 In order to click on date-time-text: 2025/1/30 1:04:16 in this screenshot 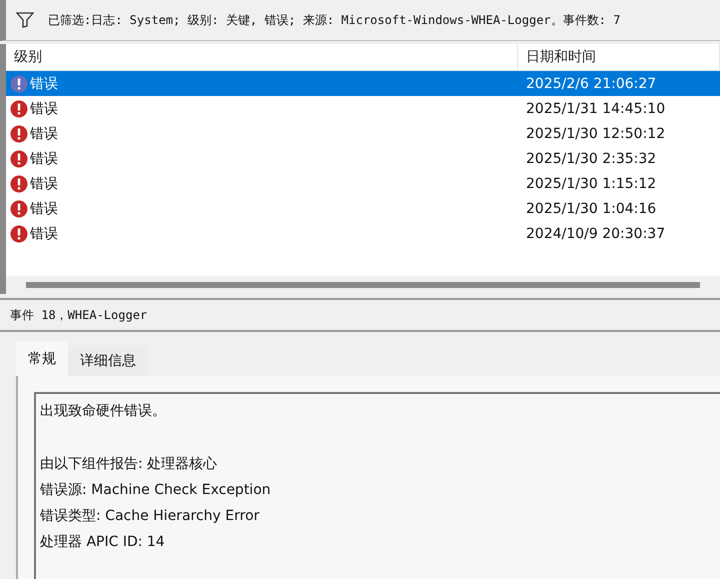, I will do `click(591, 208)`.